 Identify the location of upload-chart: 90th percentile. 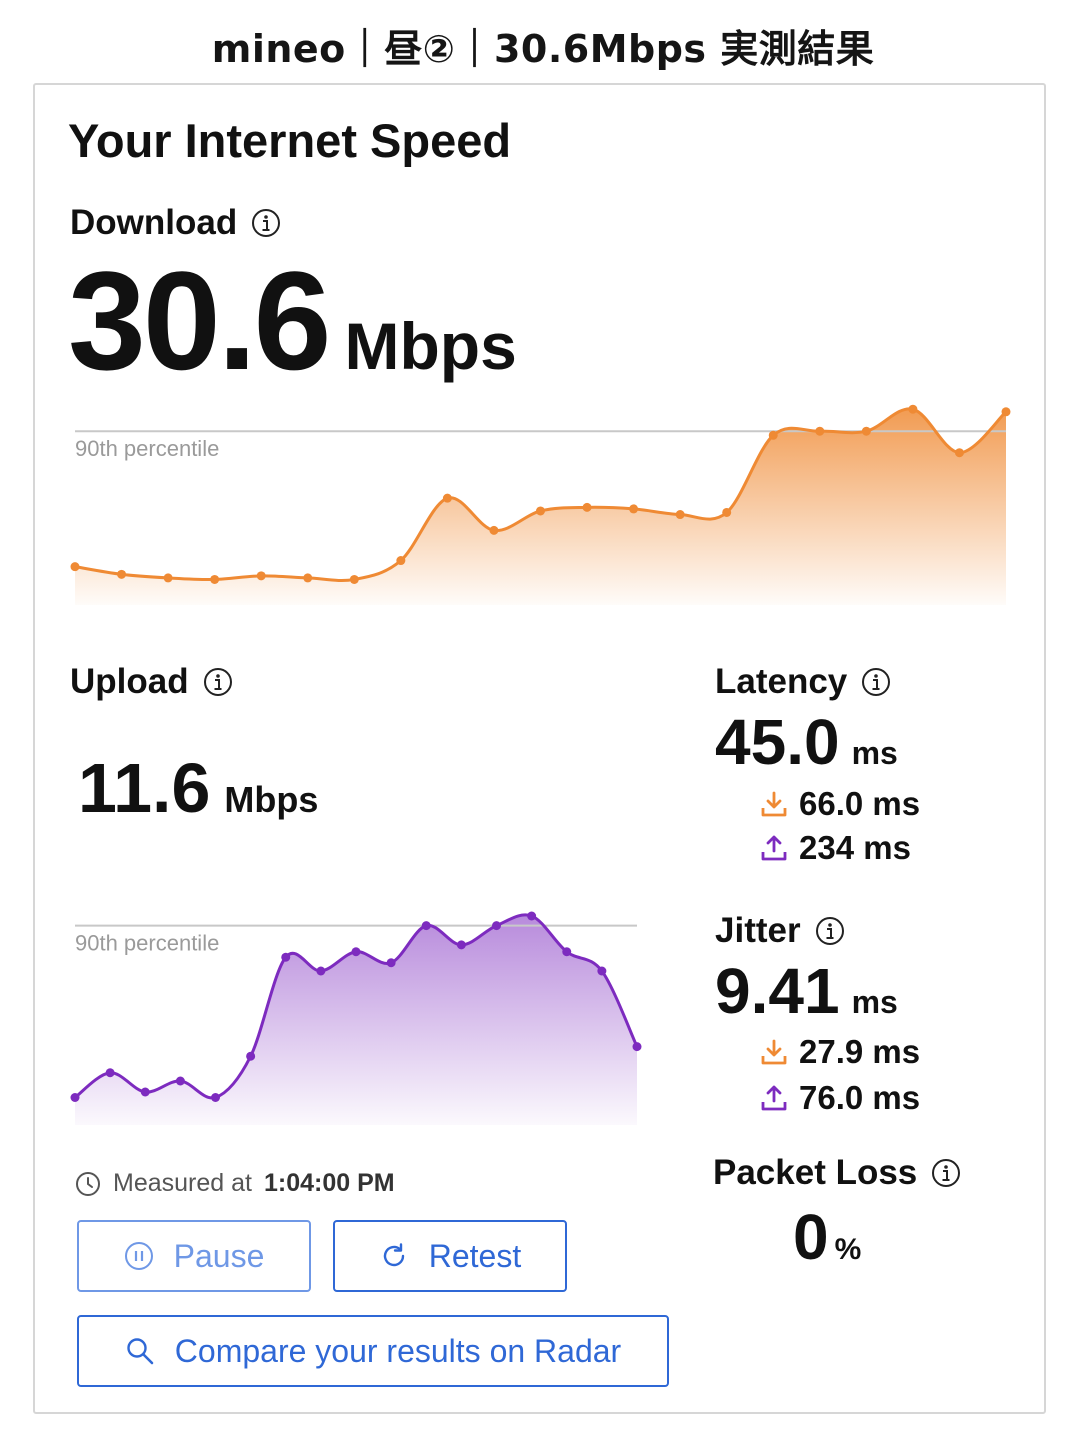
(356, 1018).